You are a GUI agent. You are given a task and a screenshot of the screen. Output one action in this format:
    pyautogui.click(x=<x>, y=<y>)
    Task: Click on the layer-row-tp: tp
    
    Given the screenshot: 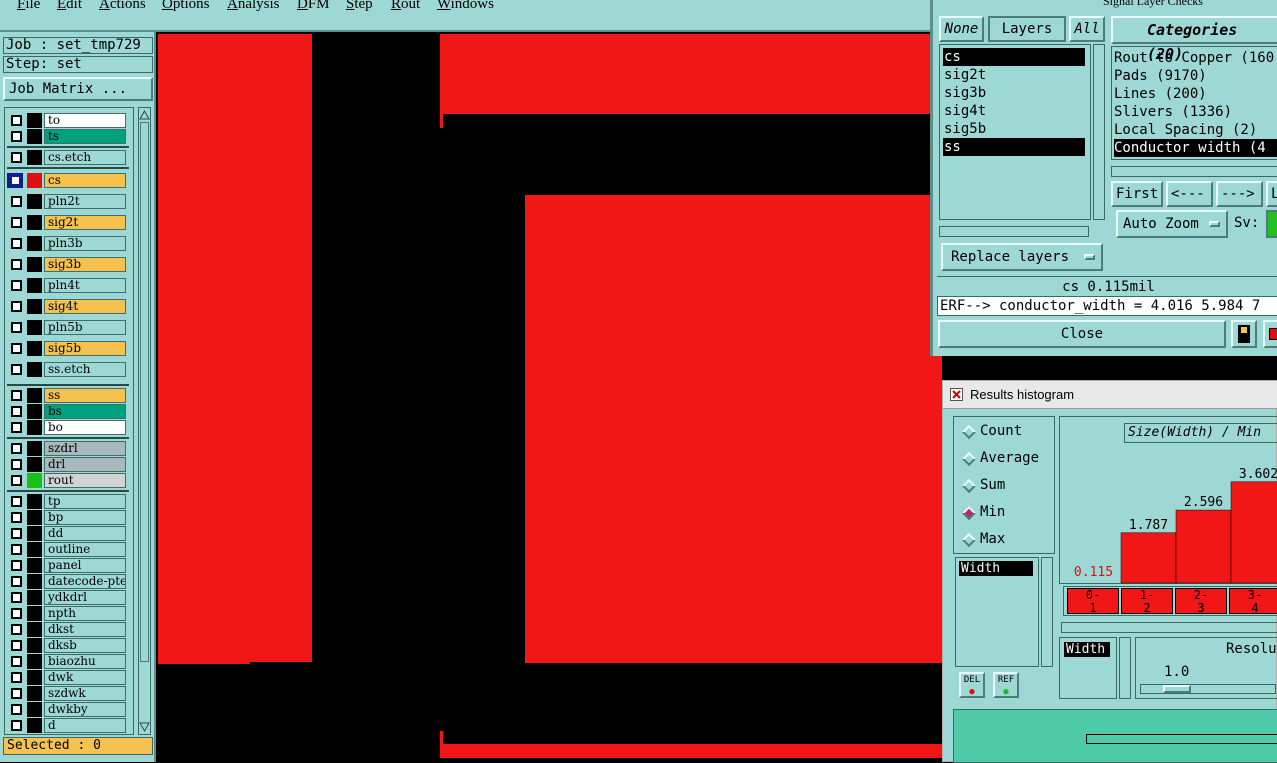 What is the action you would take?
    pyautogui.click(x=68, y=501)
    